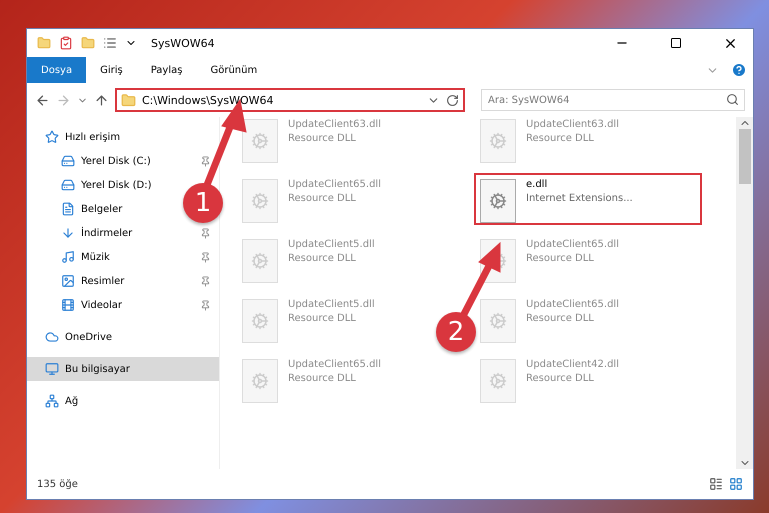 Image resolution: width=769 pixels, height=513 pixels. I want to click on search-icon, so click(732, 99).